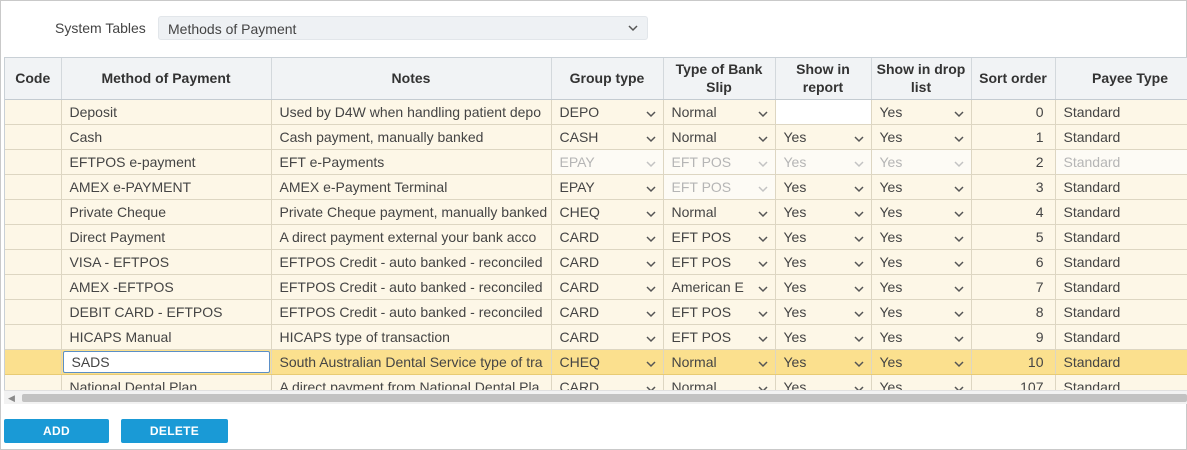 This screenshot has width=1187, height=450. Describe the element at coordinates (166, 361) in the screenshot. I see `method-edit-input: SADS` at that location.